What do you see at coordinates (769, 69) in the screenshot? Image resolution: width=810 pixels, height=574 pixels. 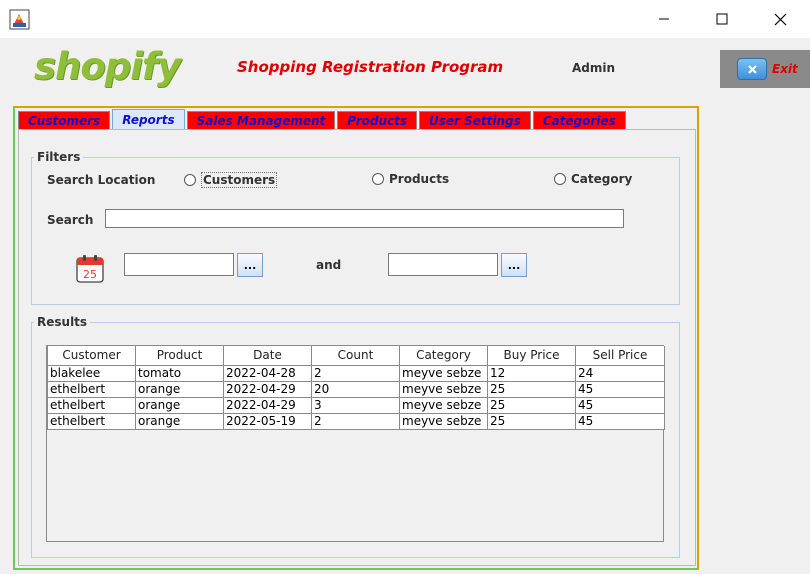 I see `exit-button: Exit` at bounding box center [769, 69].